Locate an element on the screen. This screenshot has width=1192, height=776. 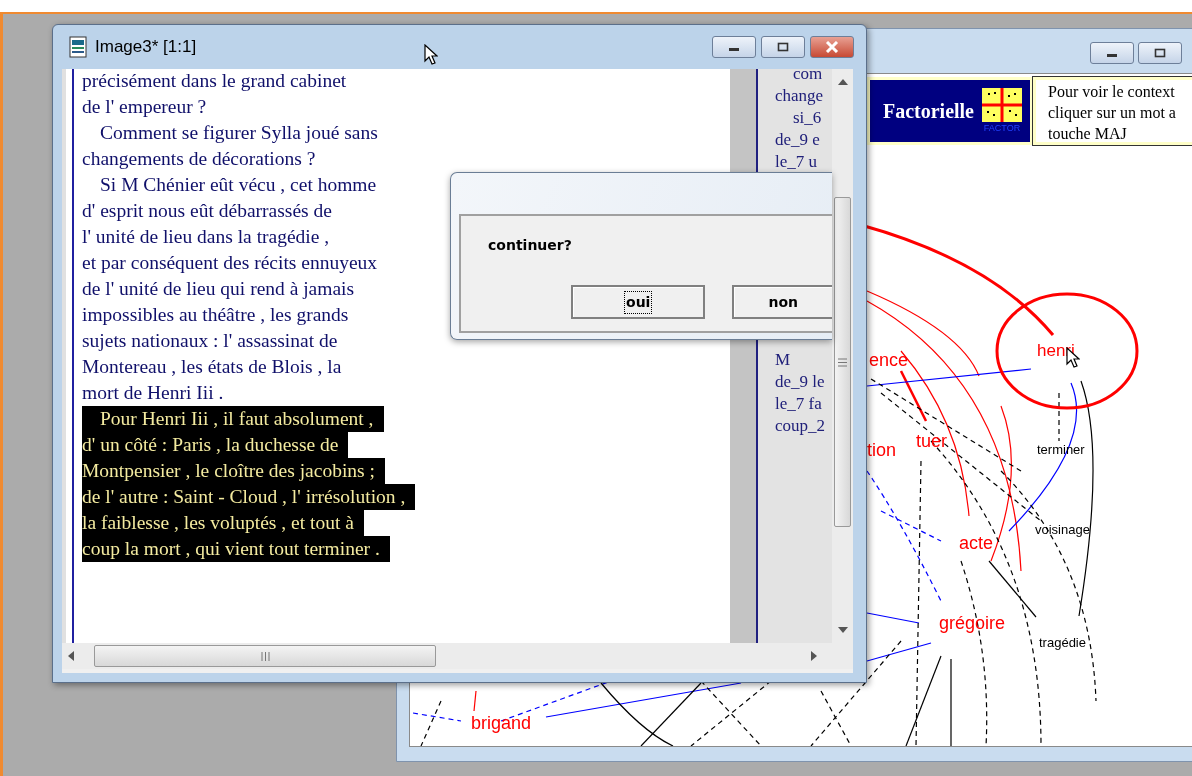
side-panel-line: si_6 is located at coordinates (807, 118).